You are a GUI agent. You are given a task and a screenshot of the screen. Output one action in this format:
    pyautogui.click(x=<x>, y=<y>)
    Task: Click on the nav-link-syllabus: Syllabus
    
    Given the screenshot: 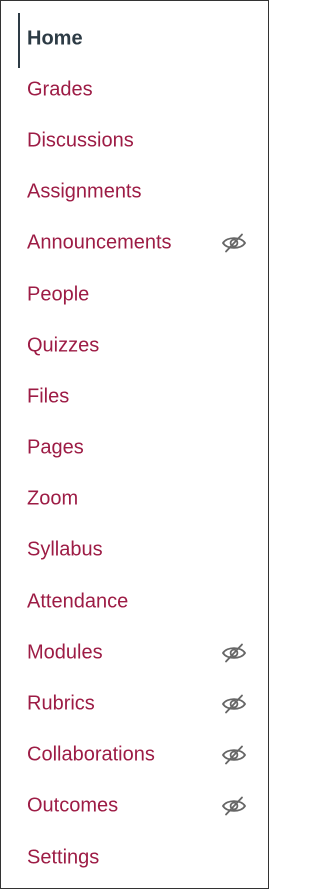 What is the action you would take?
    pyautogui.click(x=65, y=550)
    